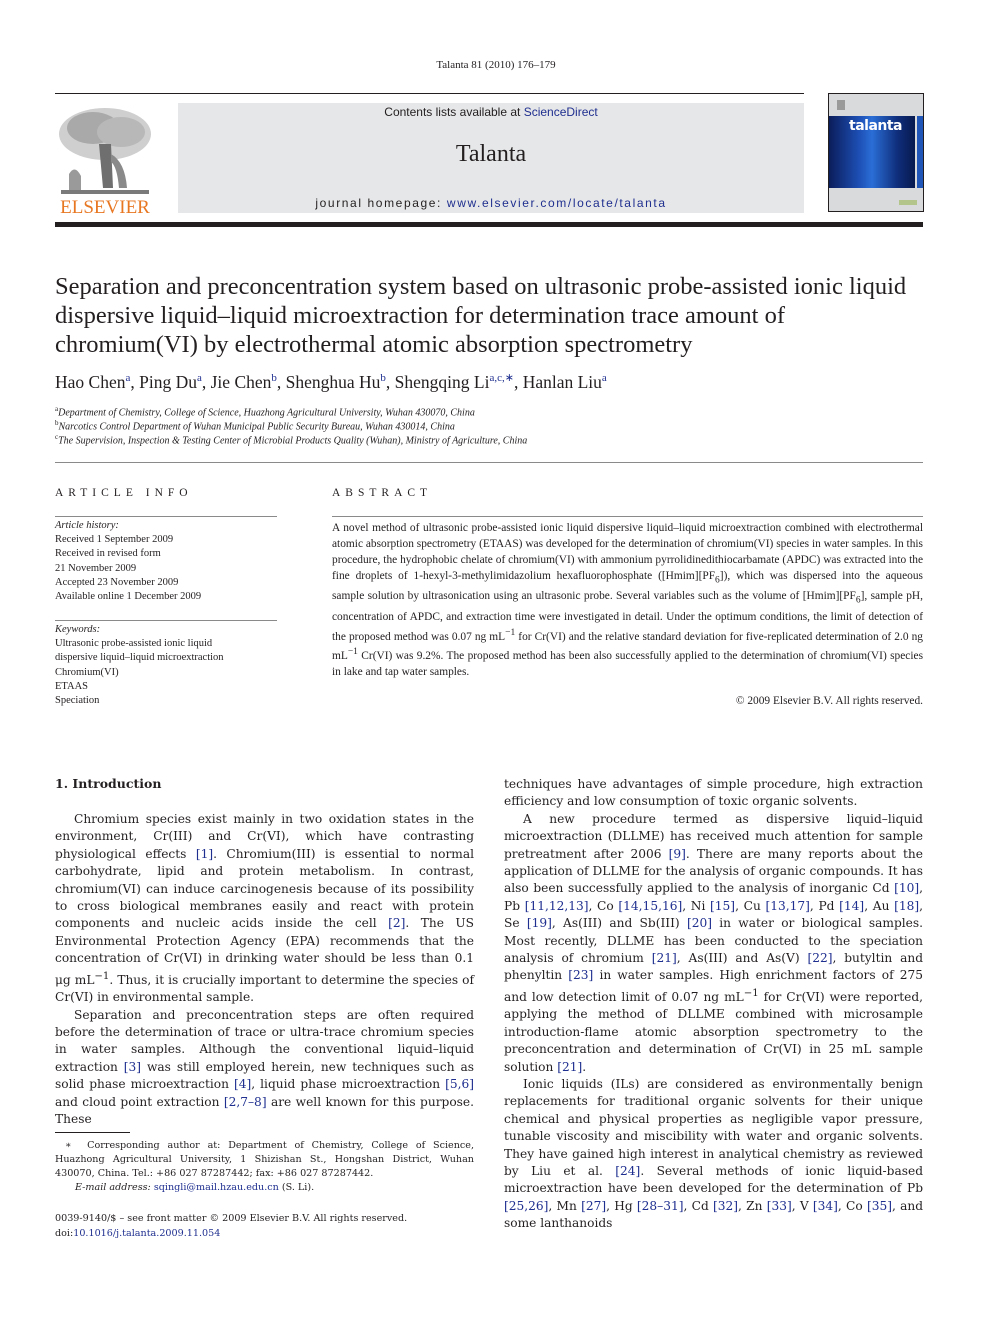 Image resolution: width=992 pixels, height=1323 pixels. Describe the element at coordinates (396, 923) in the screenshot. I see `citation-link: [2]` at that location.